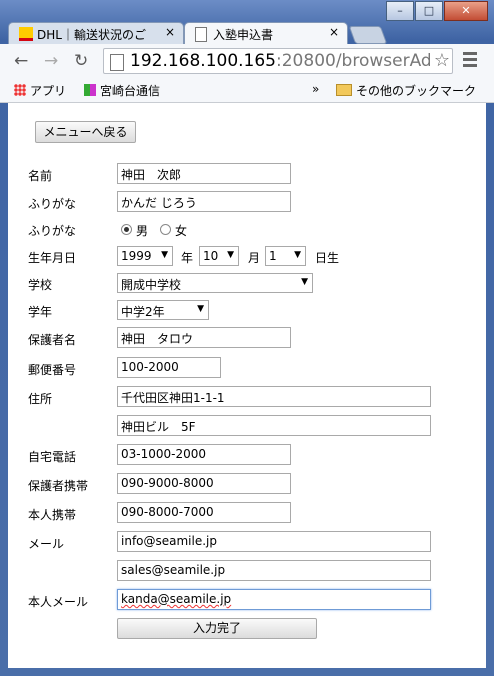 Image resolution: width=494 pixels, height=676 pixels. I want to click on tab-enrollment: 入塾申込書 ×, so click(266, 33).